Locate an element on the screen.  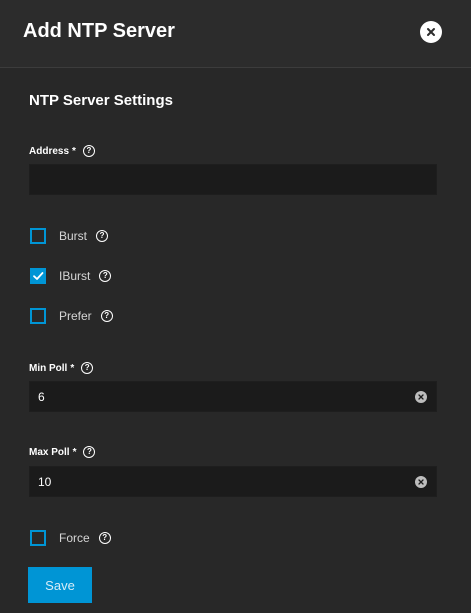
burst-help-icon: ? is located at coordinates (102, 236).